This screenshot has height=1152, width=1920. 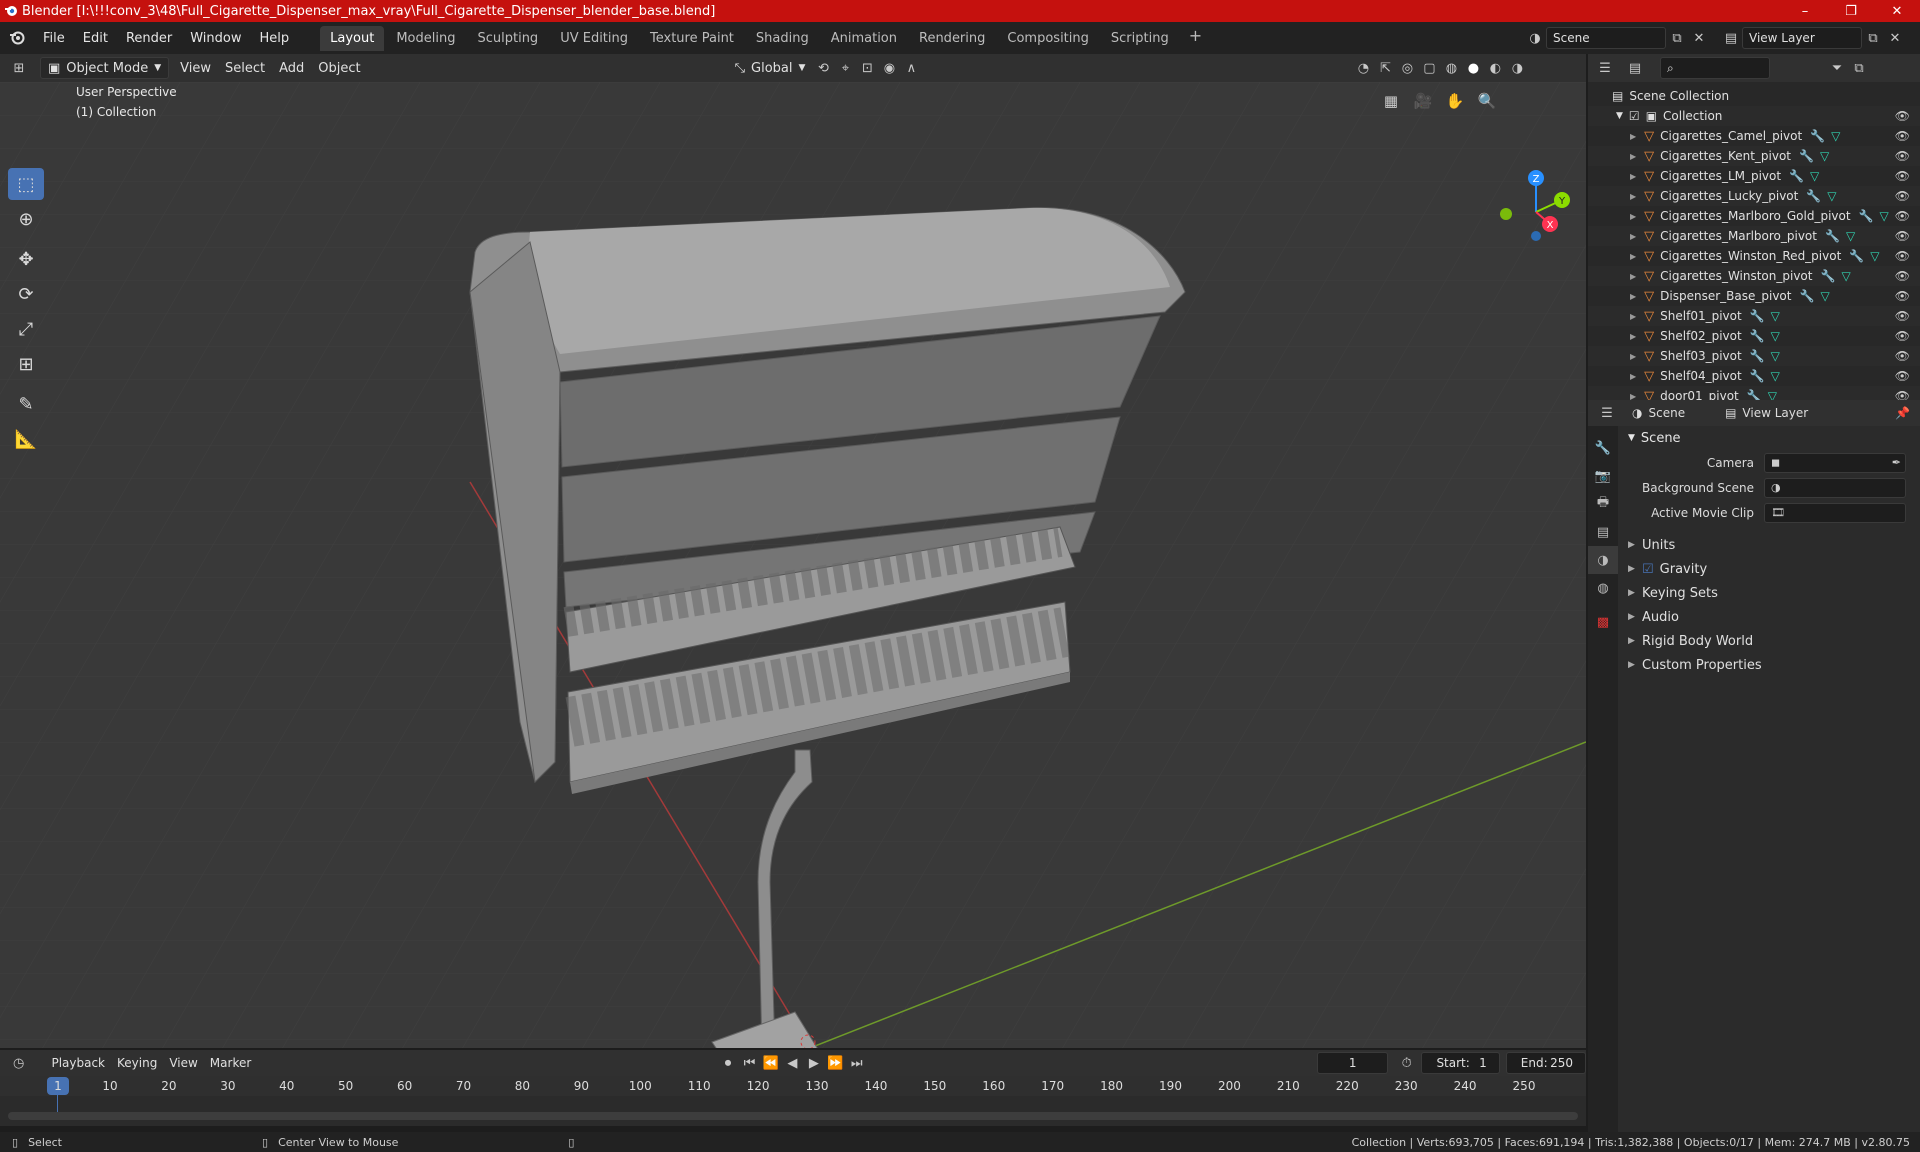 I want to click on pin-icon: 📌, so click(x=1902, y=413).